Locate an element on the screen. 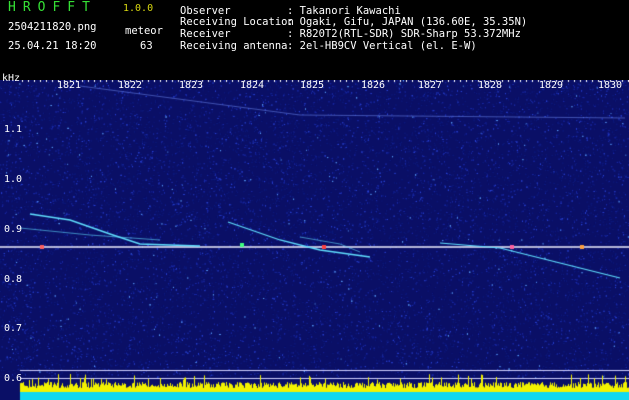 The height and width of the screenshot is (400, 629). meteor-label: meteor is located at coordinates (144, 31).